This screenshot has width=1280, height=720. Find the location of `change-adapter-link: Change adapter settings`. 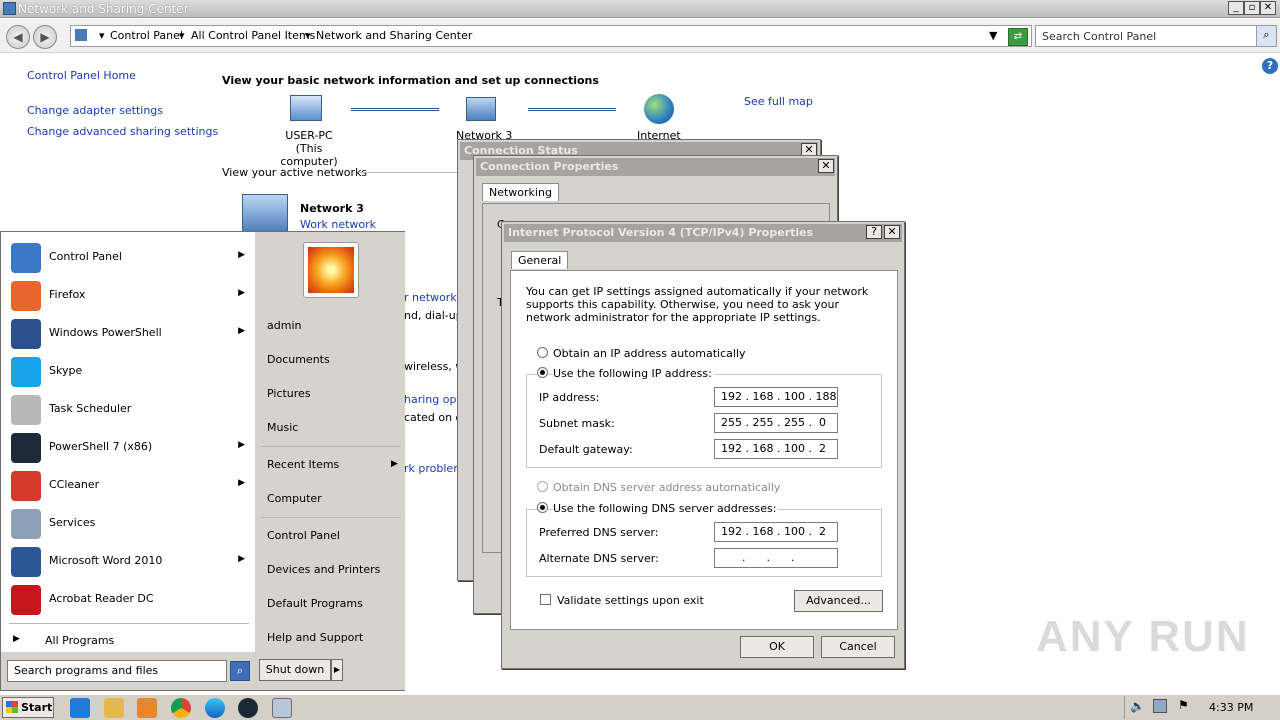

change-adapter-link: Change adapter settings is located at coordinates (95, 110).